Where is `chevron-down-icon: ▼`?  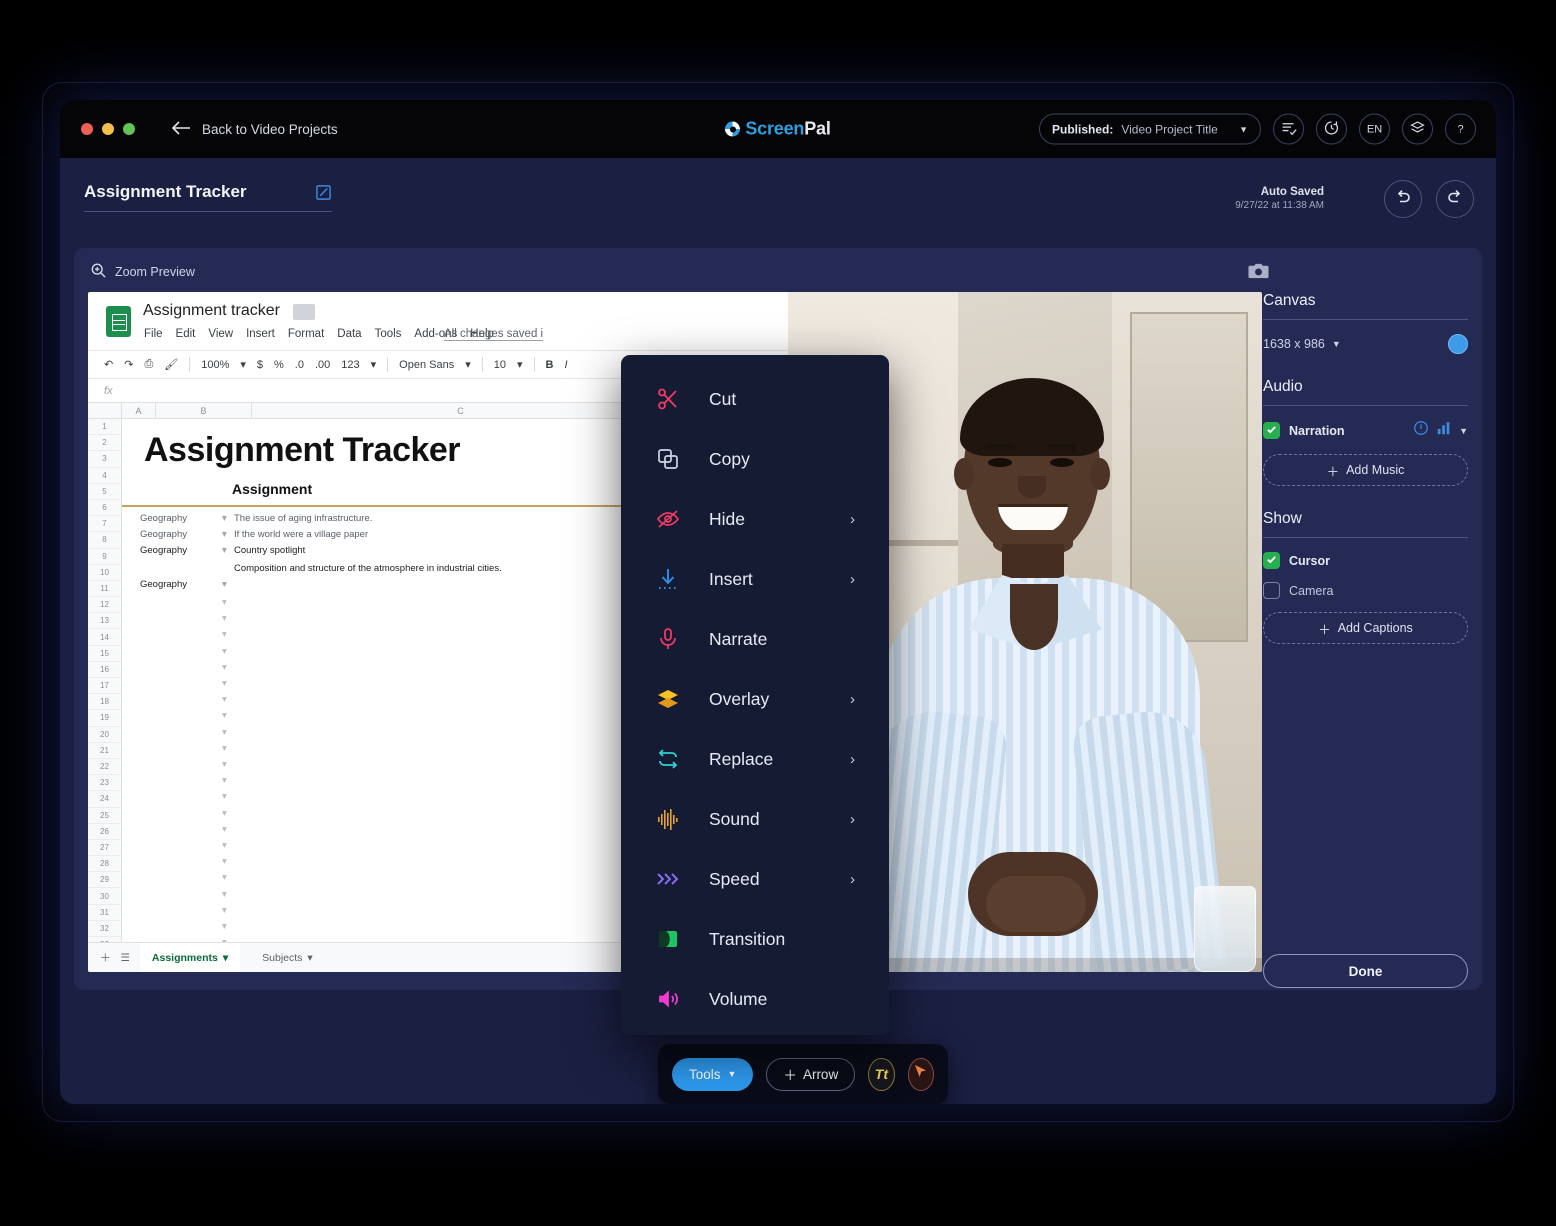 chevron-down-icon: ▼ is located at coordinates (1463, 431).